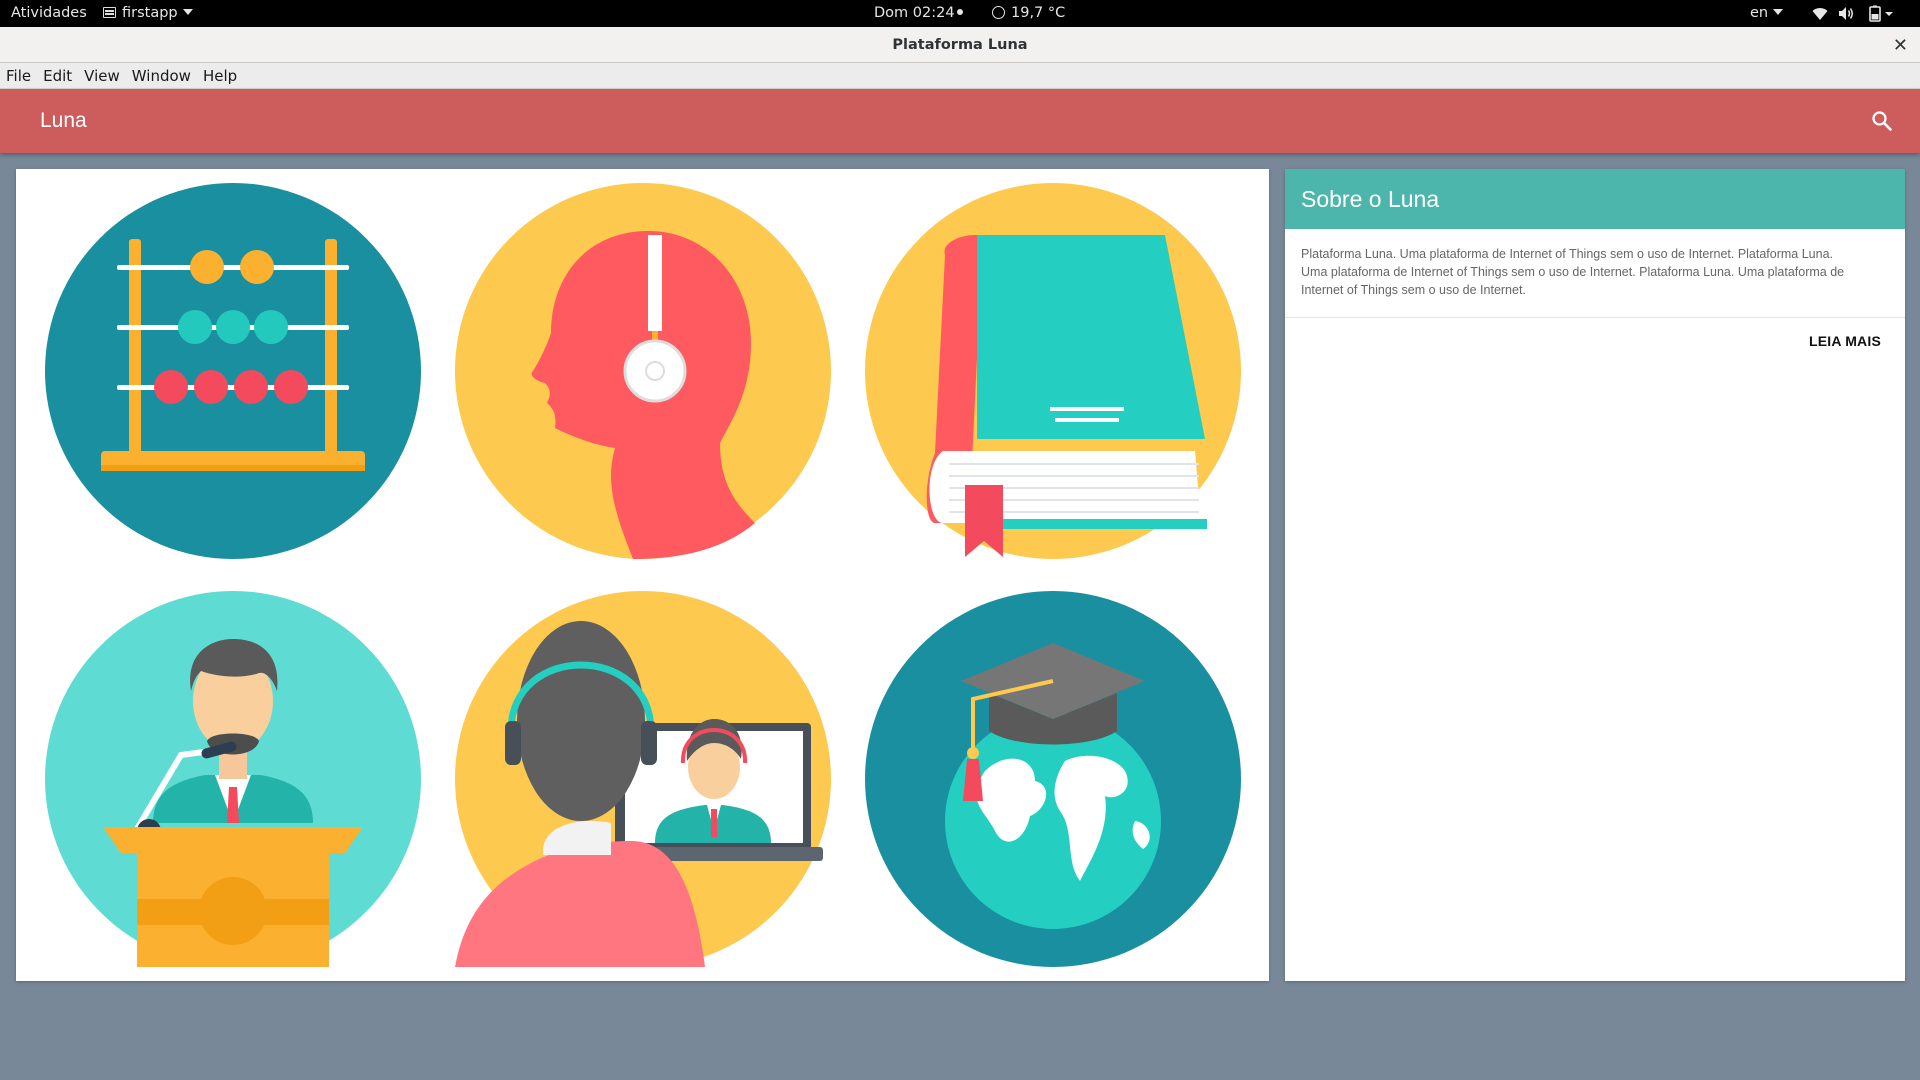 Image resolution: width=1920 pixels, height=1080 pixels. I want to click on search-icon, so click(1882, 121).